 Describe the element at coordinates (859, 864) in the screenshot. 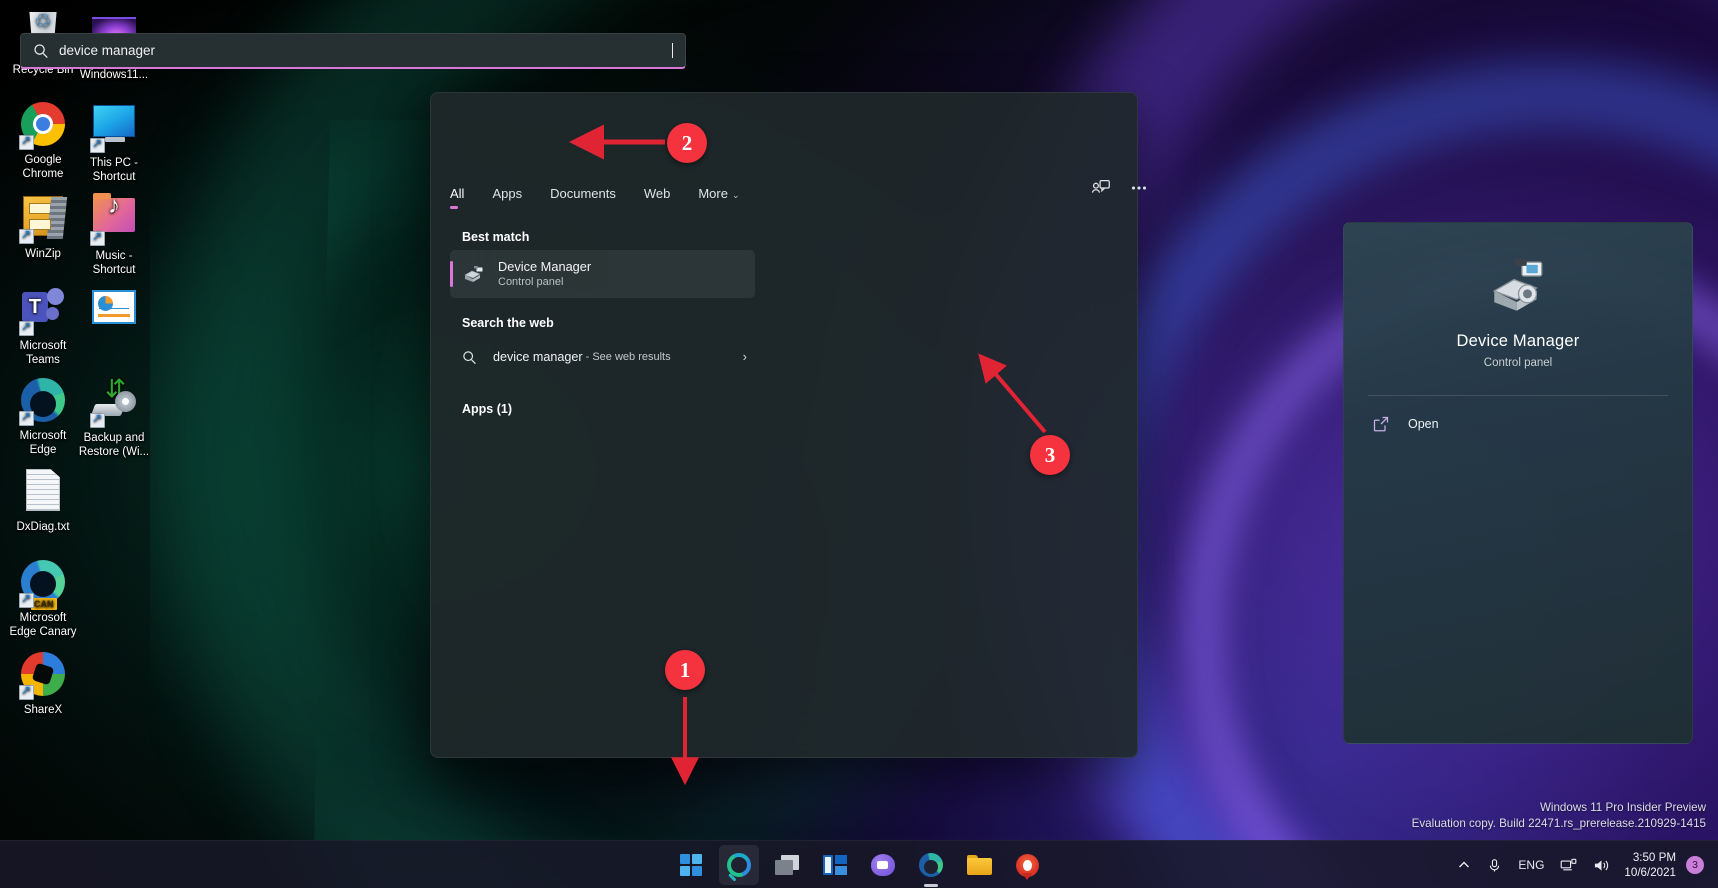

I see `taskbar-center-group` at that location.